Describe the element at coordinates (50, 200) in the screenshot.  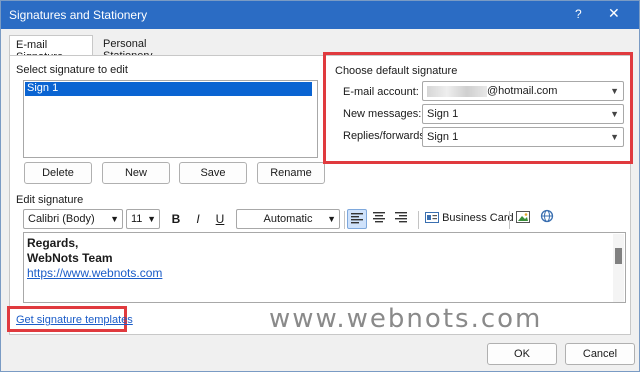
I see `edit-signature-label: Edit signature` at that location.